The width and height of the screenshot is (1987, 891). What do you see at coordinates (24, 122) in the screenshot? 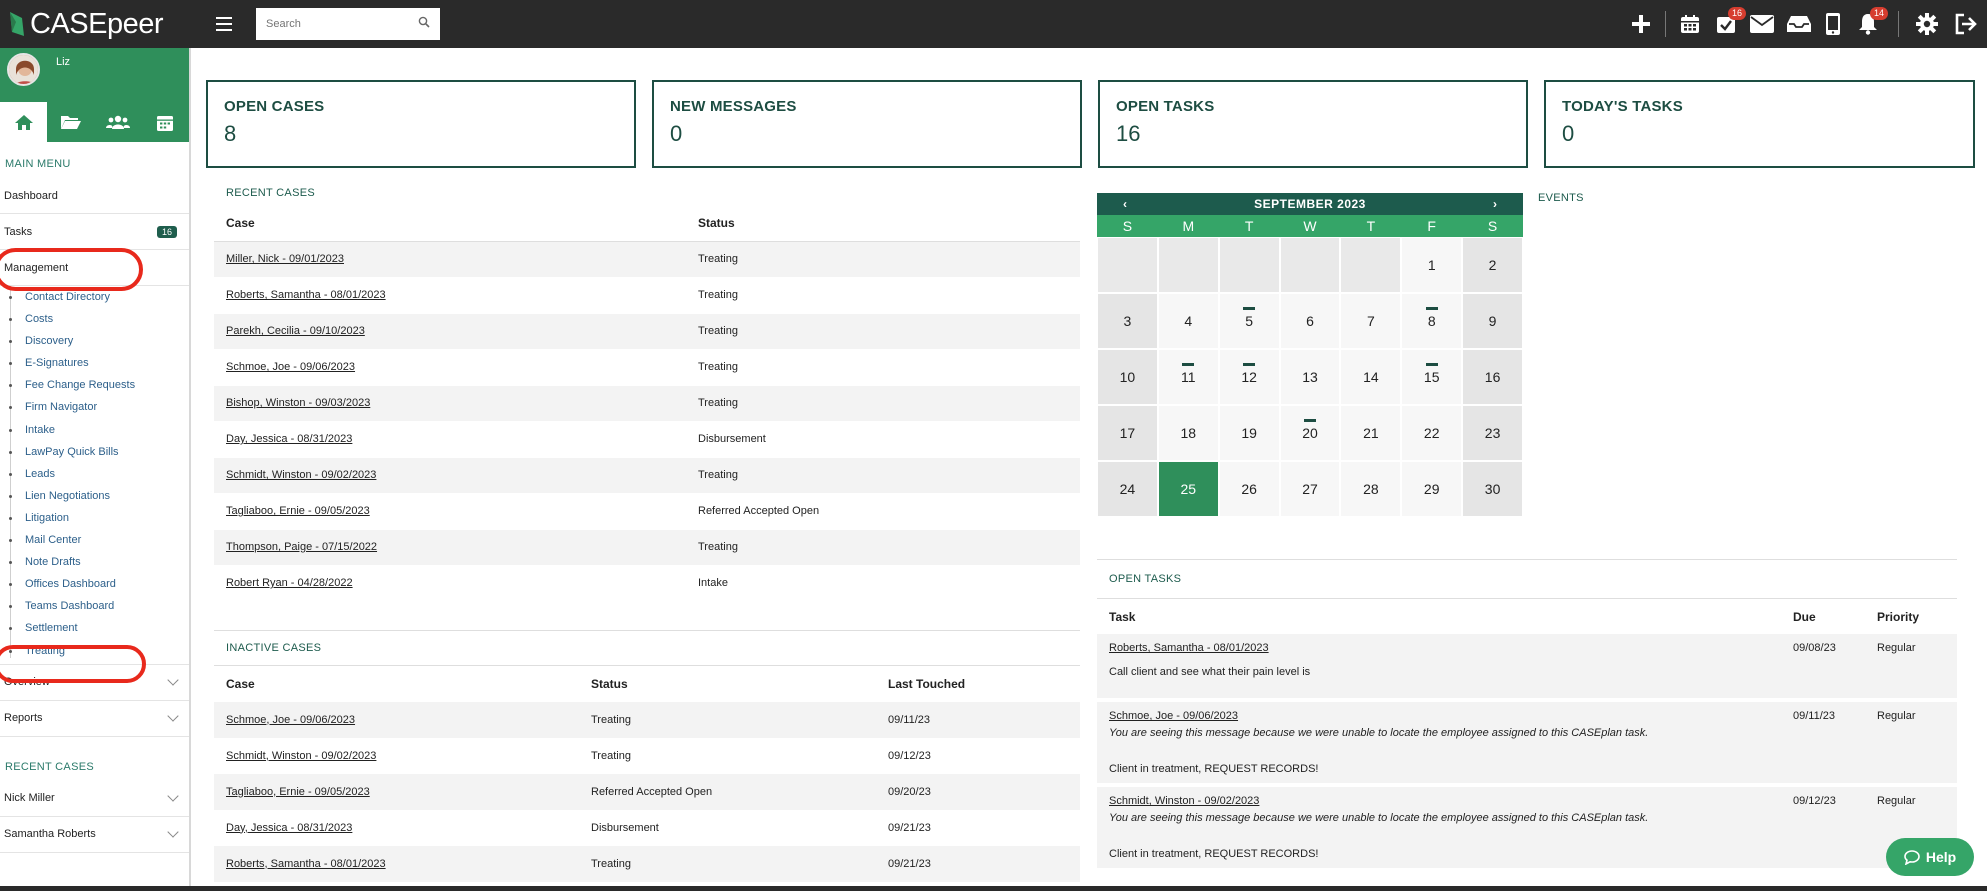
I see `tab-home` at bounding box center [24, 122].